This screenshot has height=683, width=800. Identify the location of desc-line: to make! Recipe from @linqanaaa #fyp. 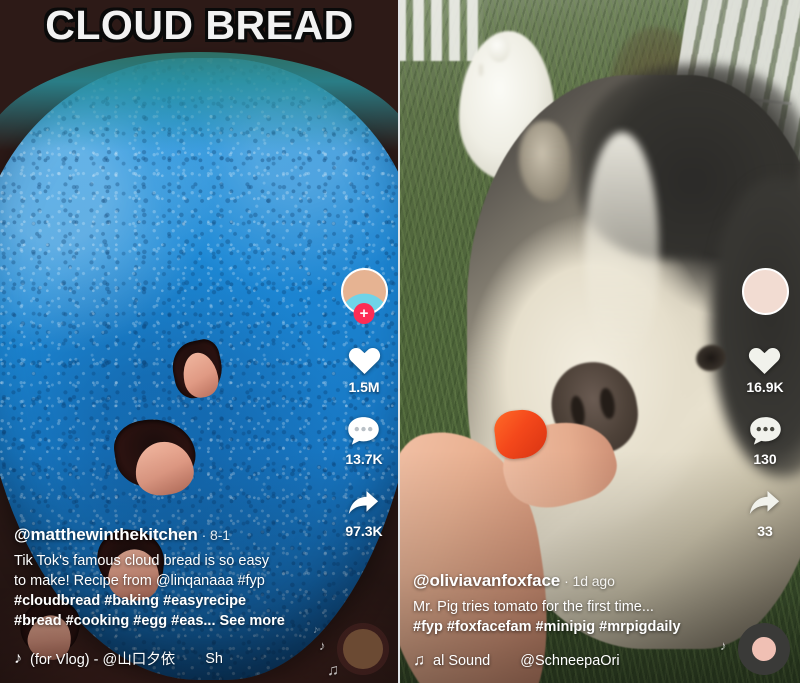
(139, 581).